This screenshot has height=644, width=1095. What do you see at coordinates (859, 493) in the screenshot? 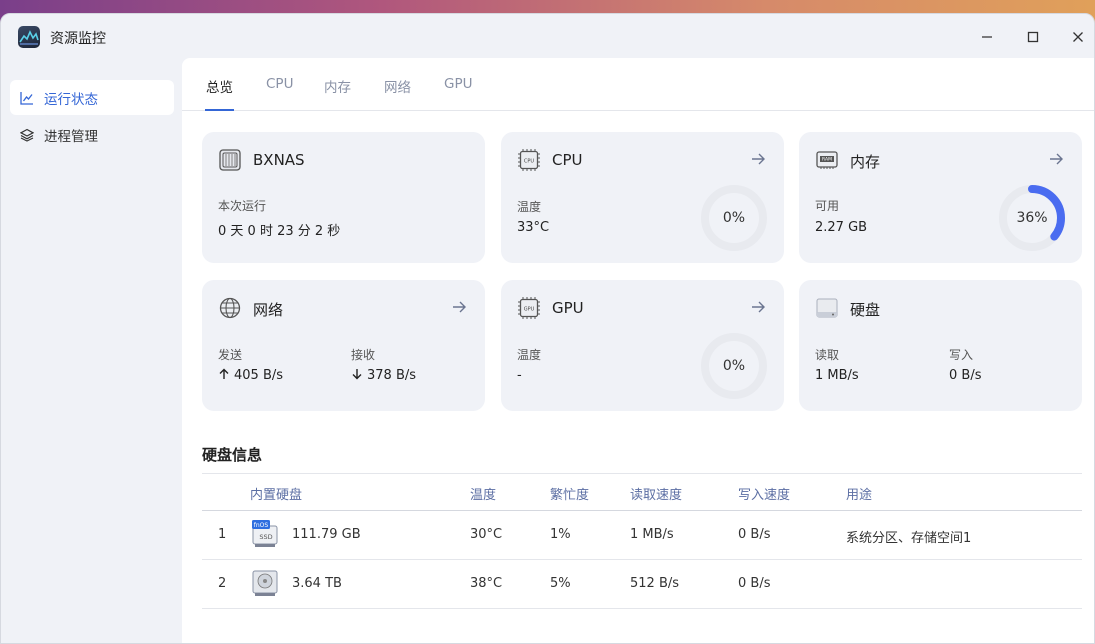
I see `column-header: 用途` at bounding box center [859, 493].